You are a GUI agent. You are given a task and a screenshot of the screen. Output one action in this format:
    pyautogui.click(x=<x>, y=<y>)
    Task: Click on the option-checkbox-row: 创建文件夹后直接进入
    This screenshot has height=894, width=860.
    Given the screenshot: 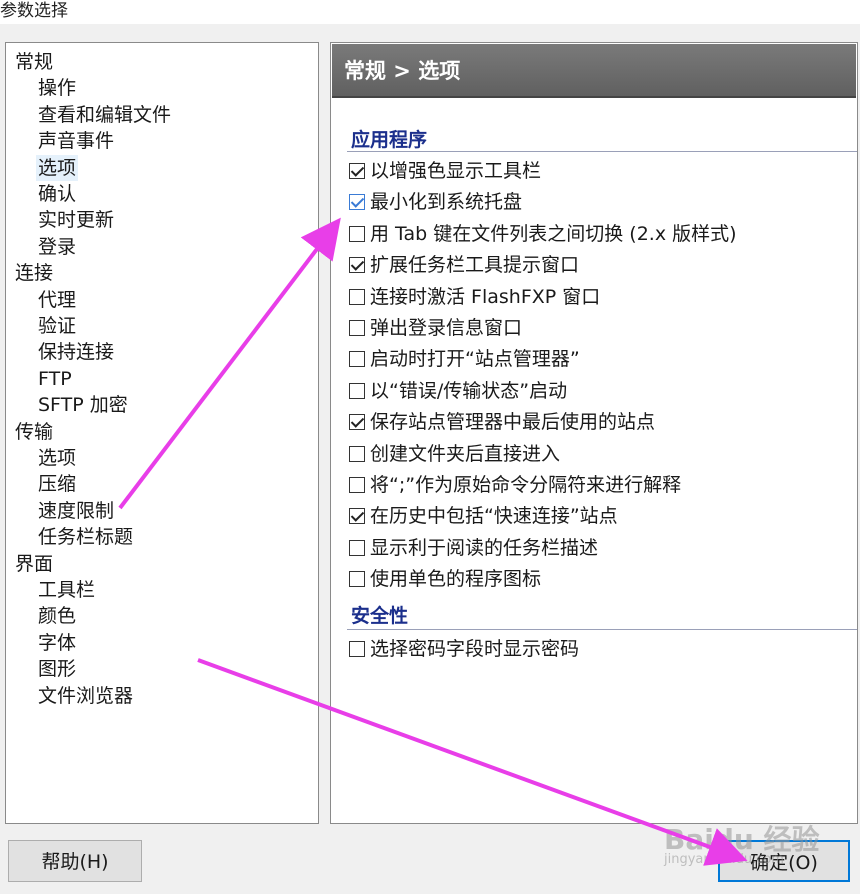 What is the action you would take?
    pyautogui.click(x=454, y=454)
    